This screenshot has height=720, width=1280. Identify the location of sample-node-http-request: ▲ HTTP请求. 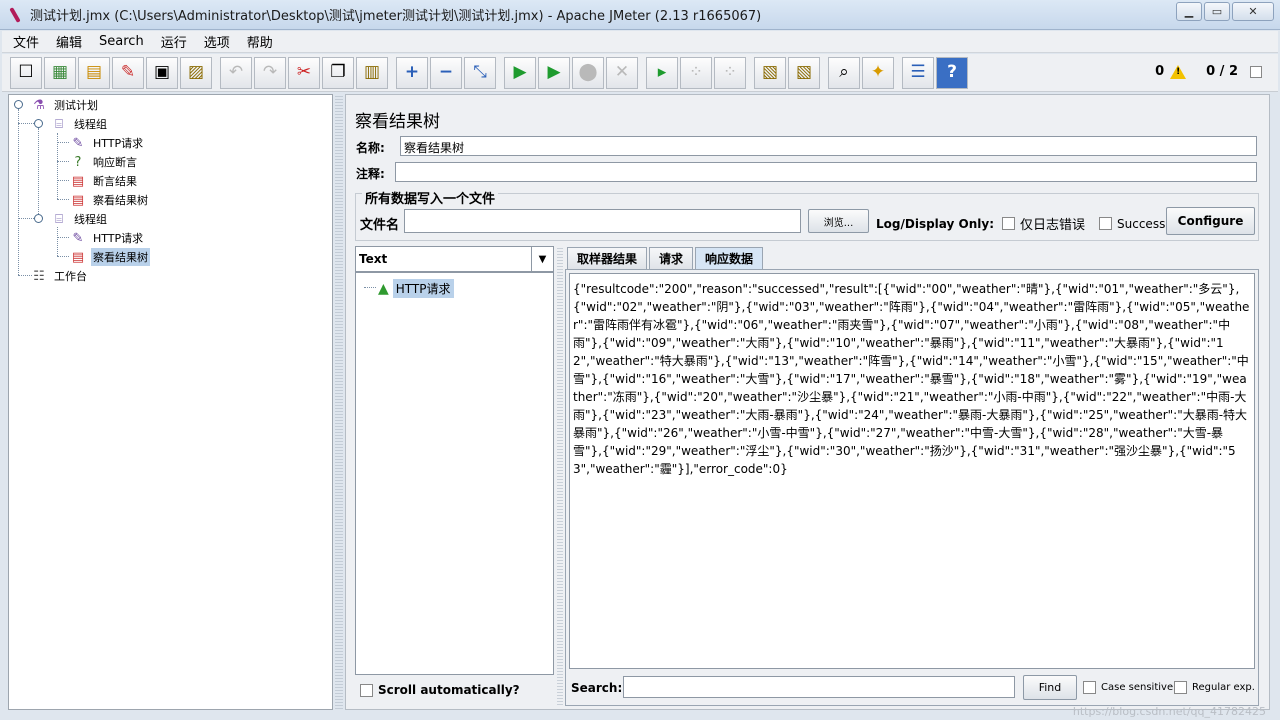
(416, 288).